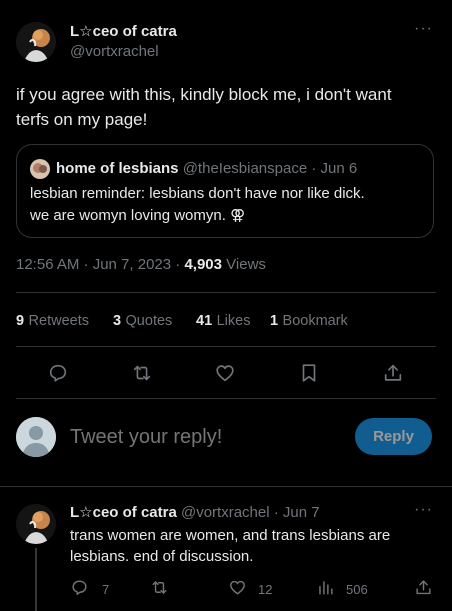 The image size is (452, 611). Describe the element at coordinates (82, 119) in the screenshot. I see `tweet-text-line2: terfs on my page!` at that location.